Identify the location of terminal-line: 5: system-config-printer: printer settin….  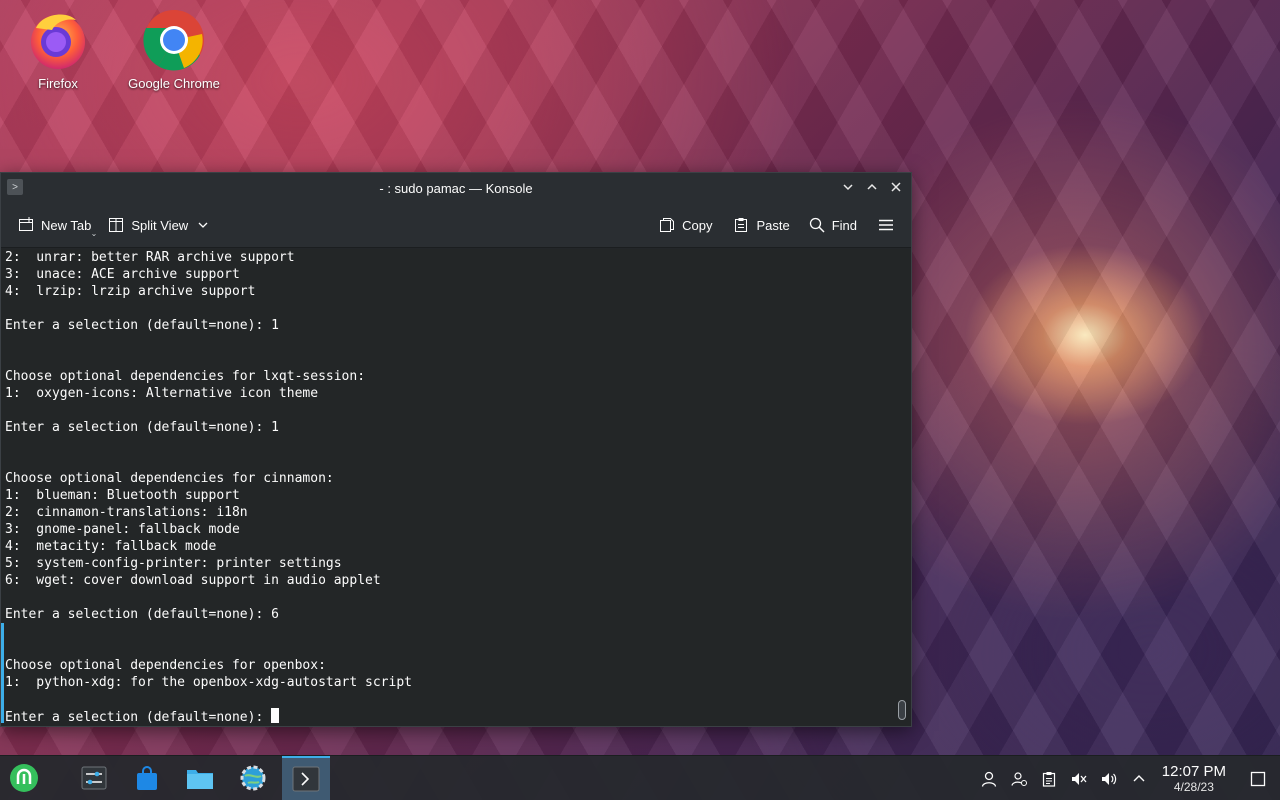
(173, 563).